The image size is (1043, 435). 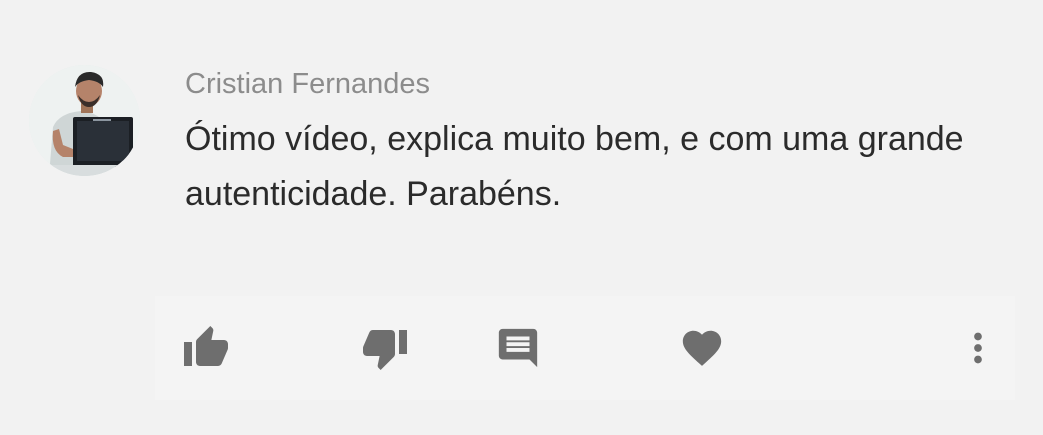 I want to click on heart-button, so click(x=702, y=348).